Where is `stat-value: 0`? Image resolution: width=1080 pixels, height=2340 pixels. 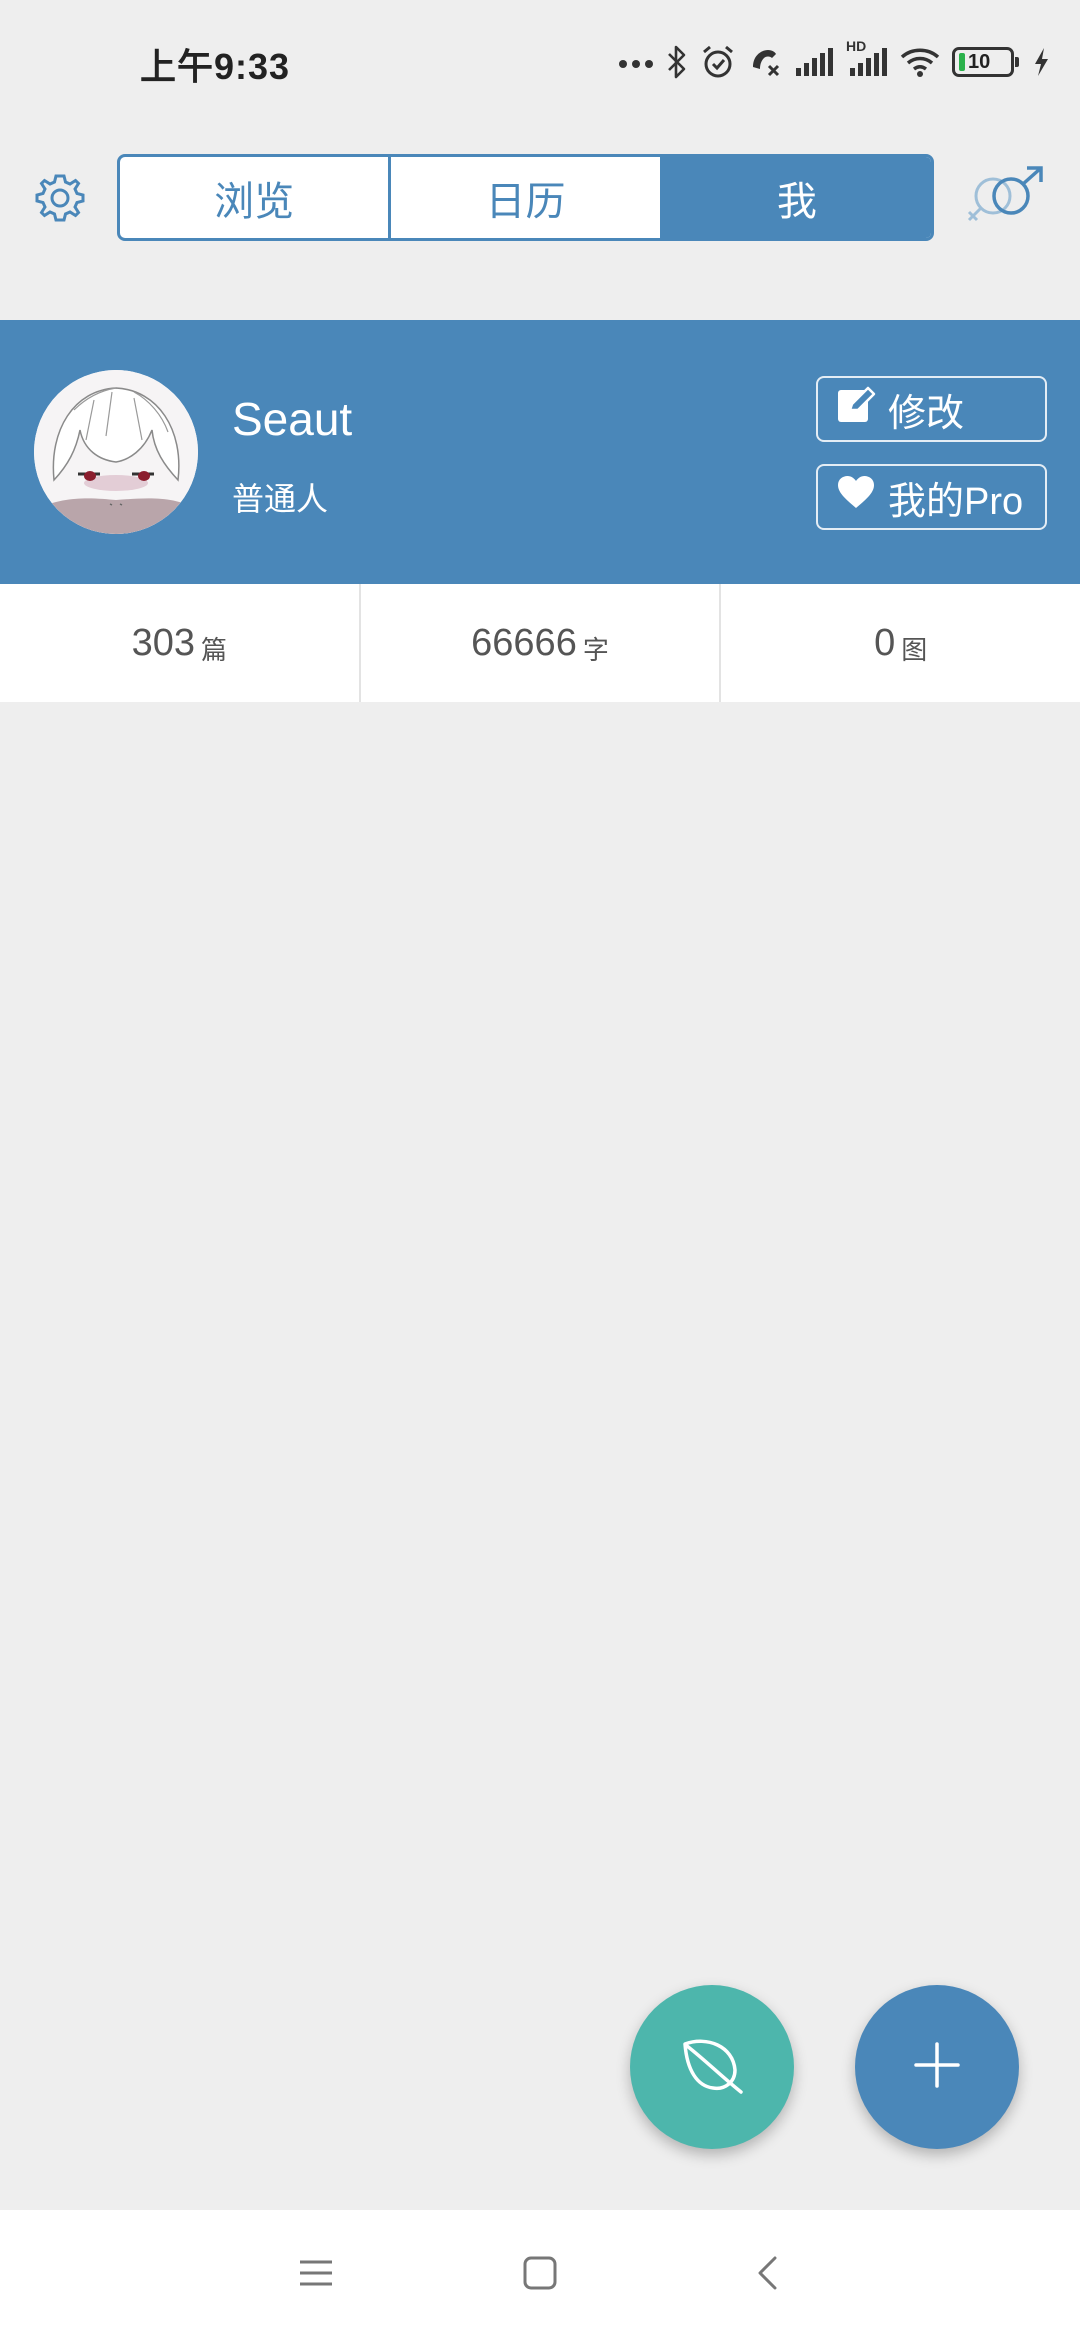 stat-value: 0 is located at coordinates (885, 642).